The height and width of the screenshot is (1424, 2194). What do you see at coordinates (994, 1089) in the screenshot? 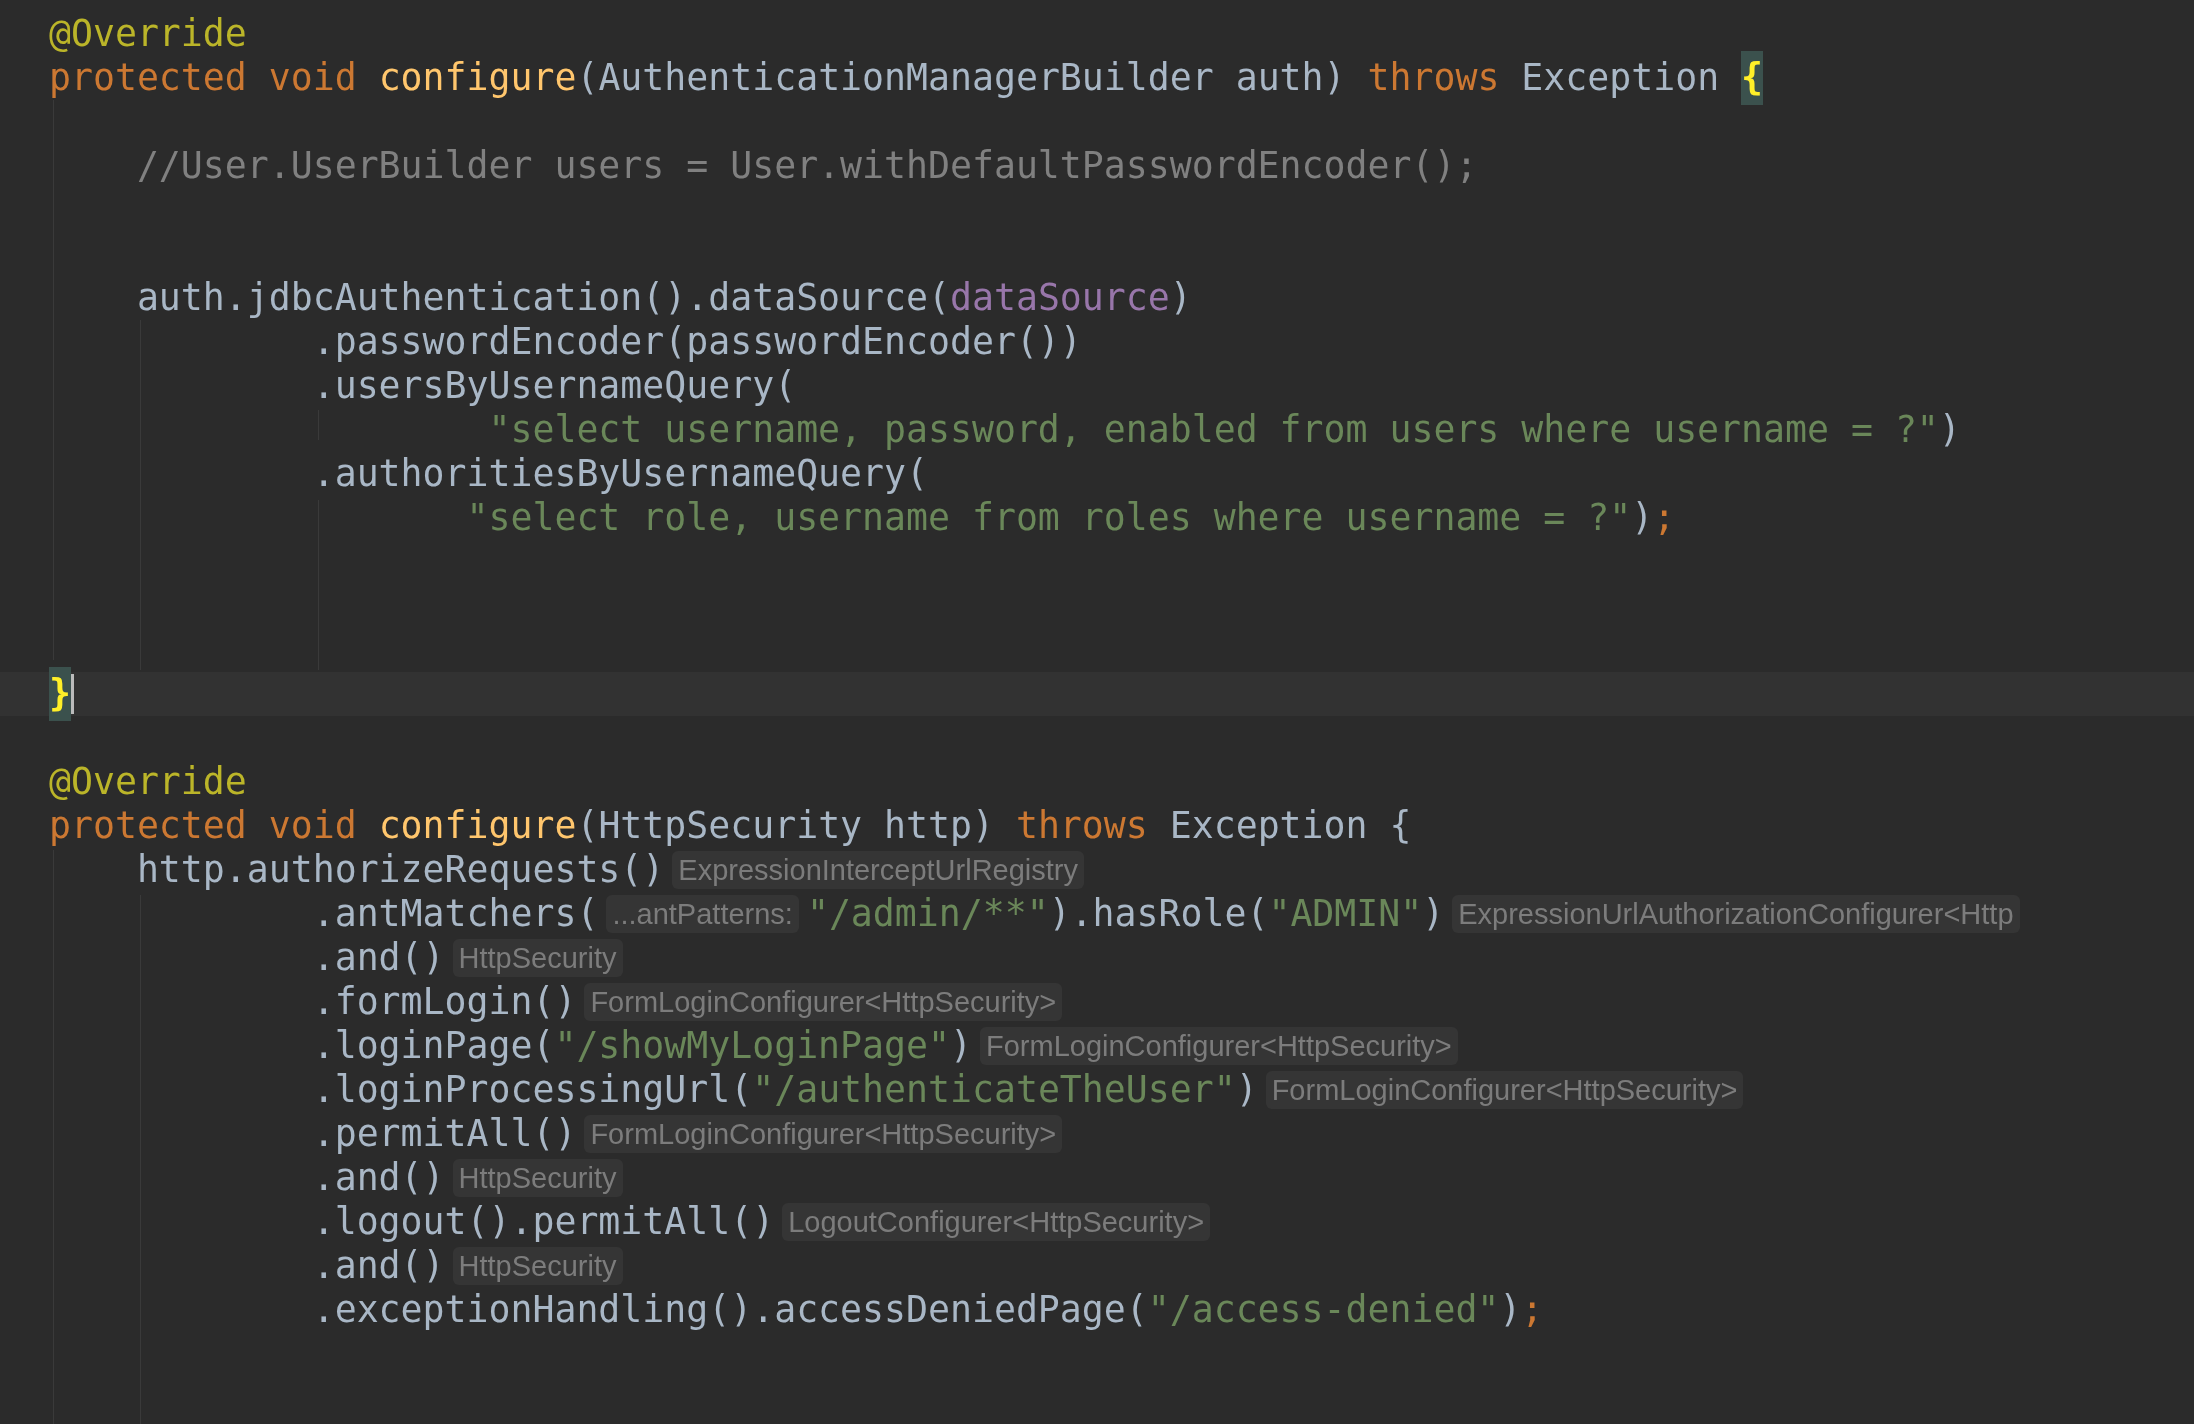
I see `string-literal: "/authenticateTheUser"` at bounding box center [994, 1089].